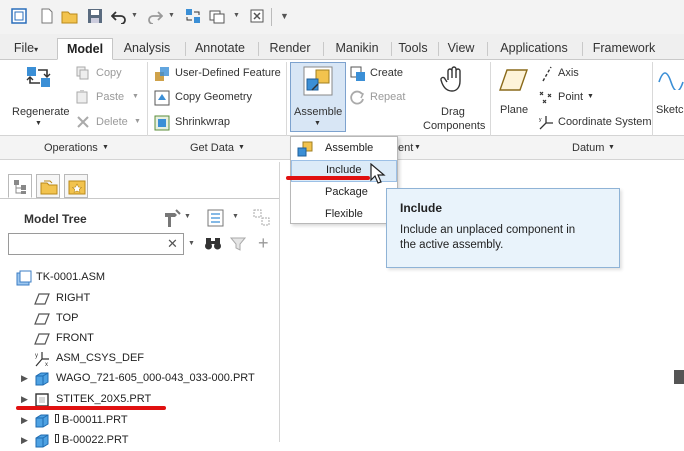 The image size is (684, 451). Describe the element at coordinates (568, 74) in the screenshot. I see `axis-button: Axis` at that location.